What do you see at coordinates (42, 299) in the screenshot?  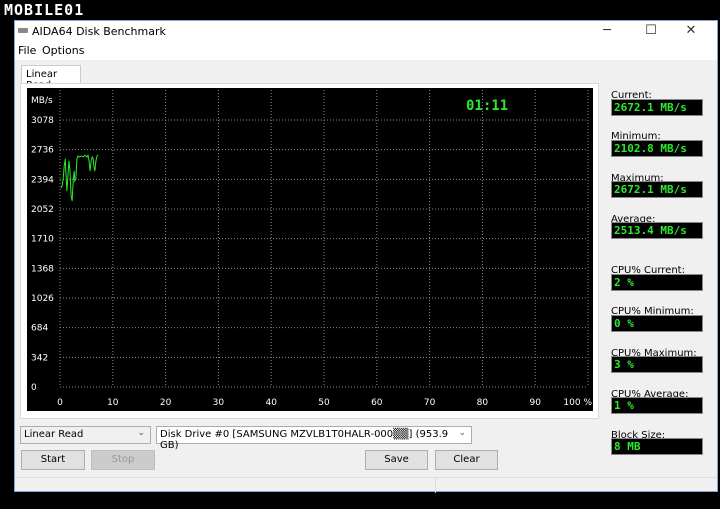 I see `y-tick-label: 1026` at bounding box center [42, 299].